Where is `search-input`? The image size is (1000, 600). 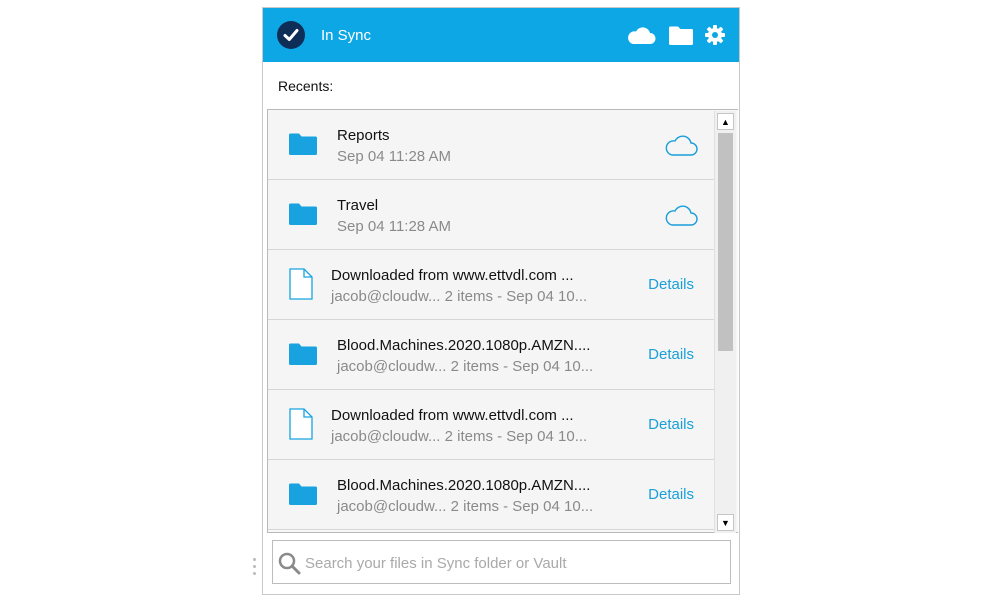
search-input is located at coordinates (515, 563).